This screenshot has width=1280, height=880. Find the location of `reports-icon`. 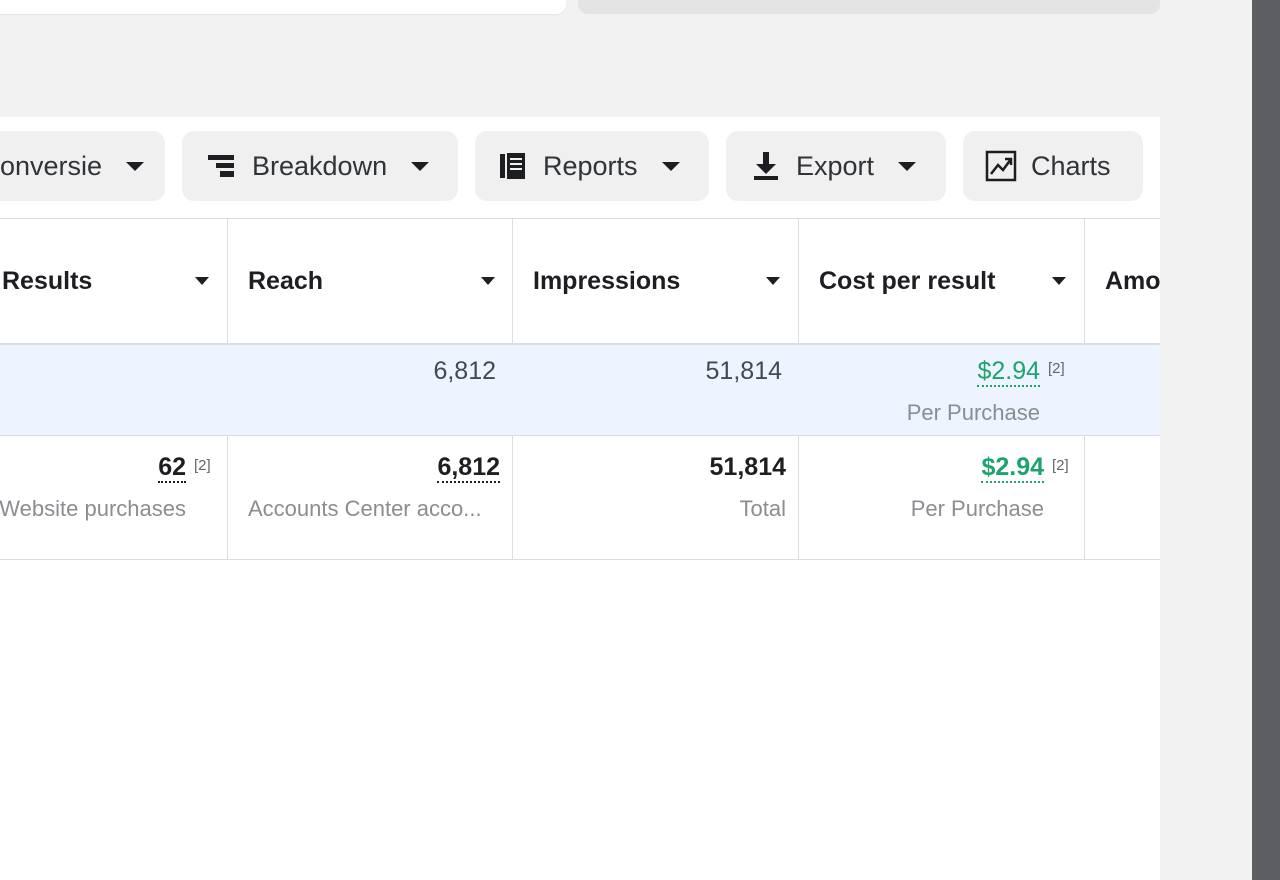

reports-icon is located at coordinates (513, 166).